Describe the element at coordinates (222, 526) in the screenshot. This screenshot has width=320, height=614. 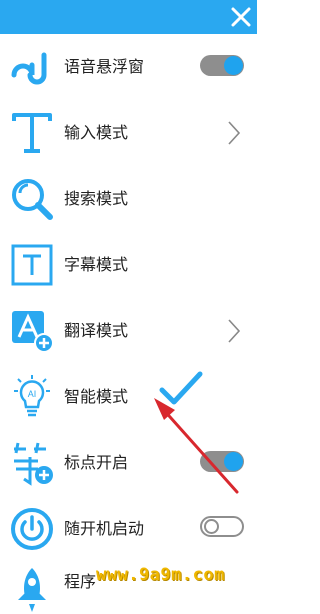
I see `start-on-boot-toggle` at that location.